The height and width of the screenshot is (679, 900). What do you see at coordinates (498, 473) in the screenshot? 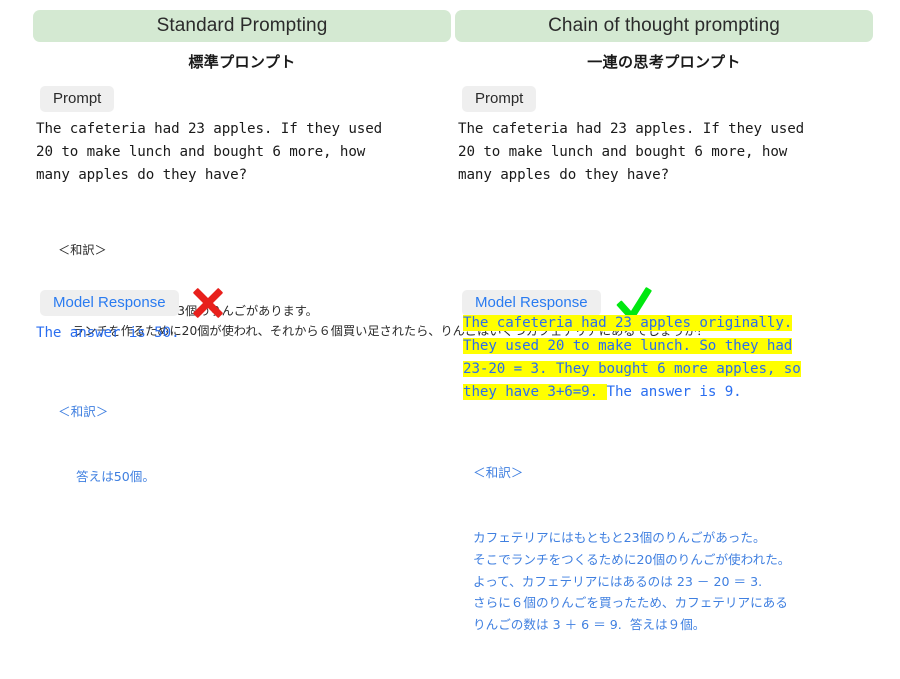
I see `right-response-translation-tag: ＜和訳＞` at bounding box center [498, 473].